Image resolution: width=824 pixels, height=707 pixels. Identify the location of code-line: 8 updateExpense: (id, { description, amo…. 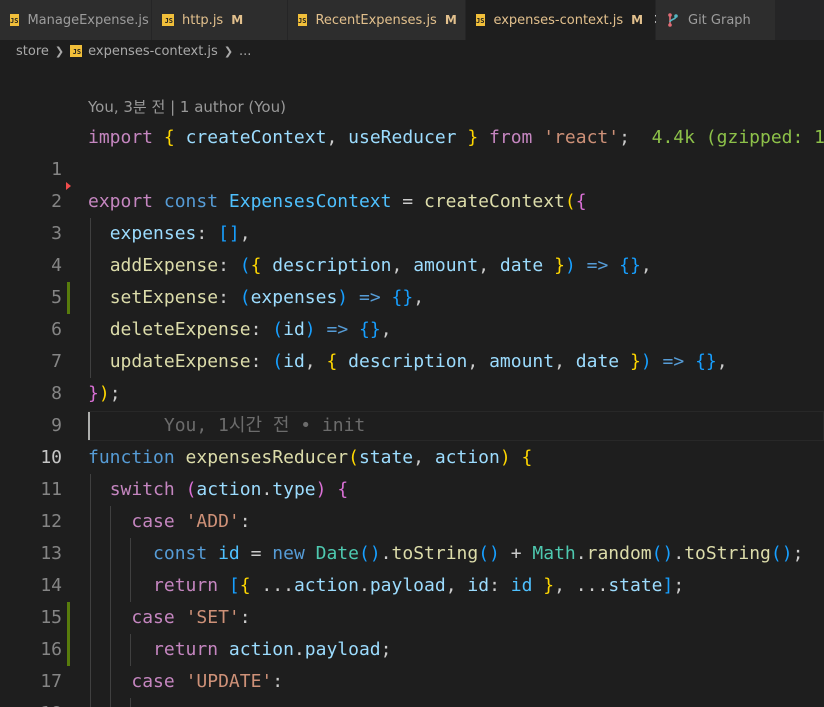
(412, 375).